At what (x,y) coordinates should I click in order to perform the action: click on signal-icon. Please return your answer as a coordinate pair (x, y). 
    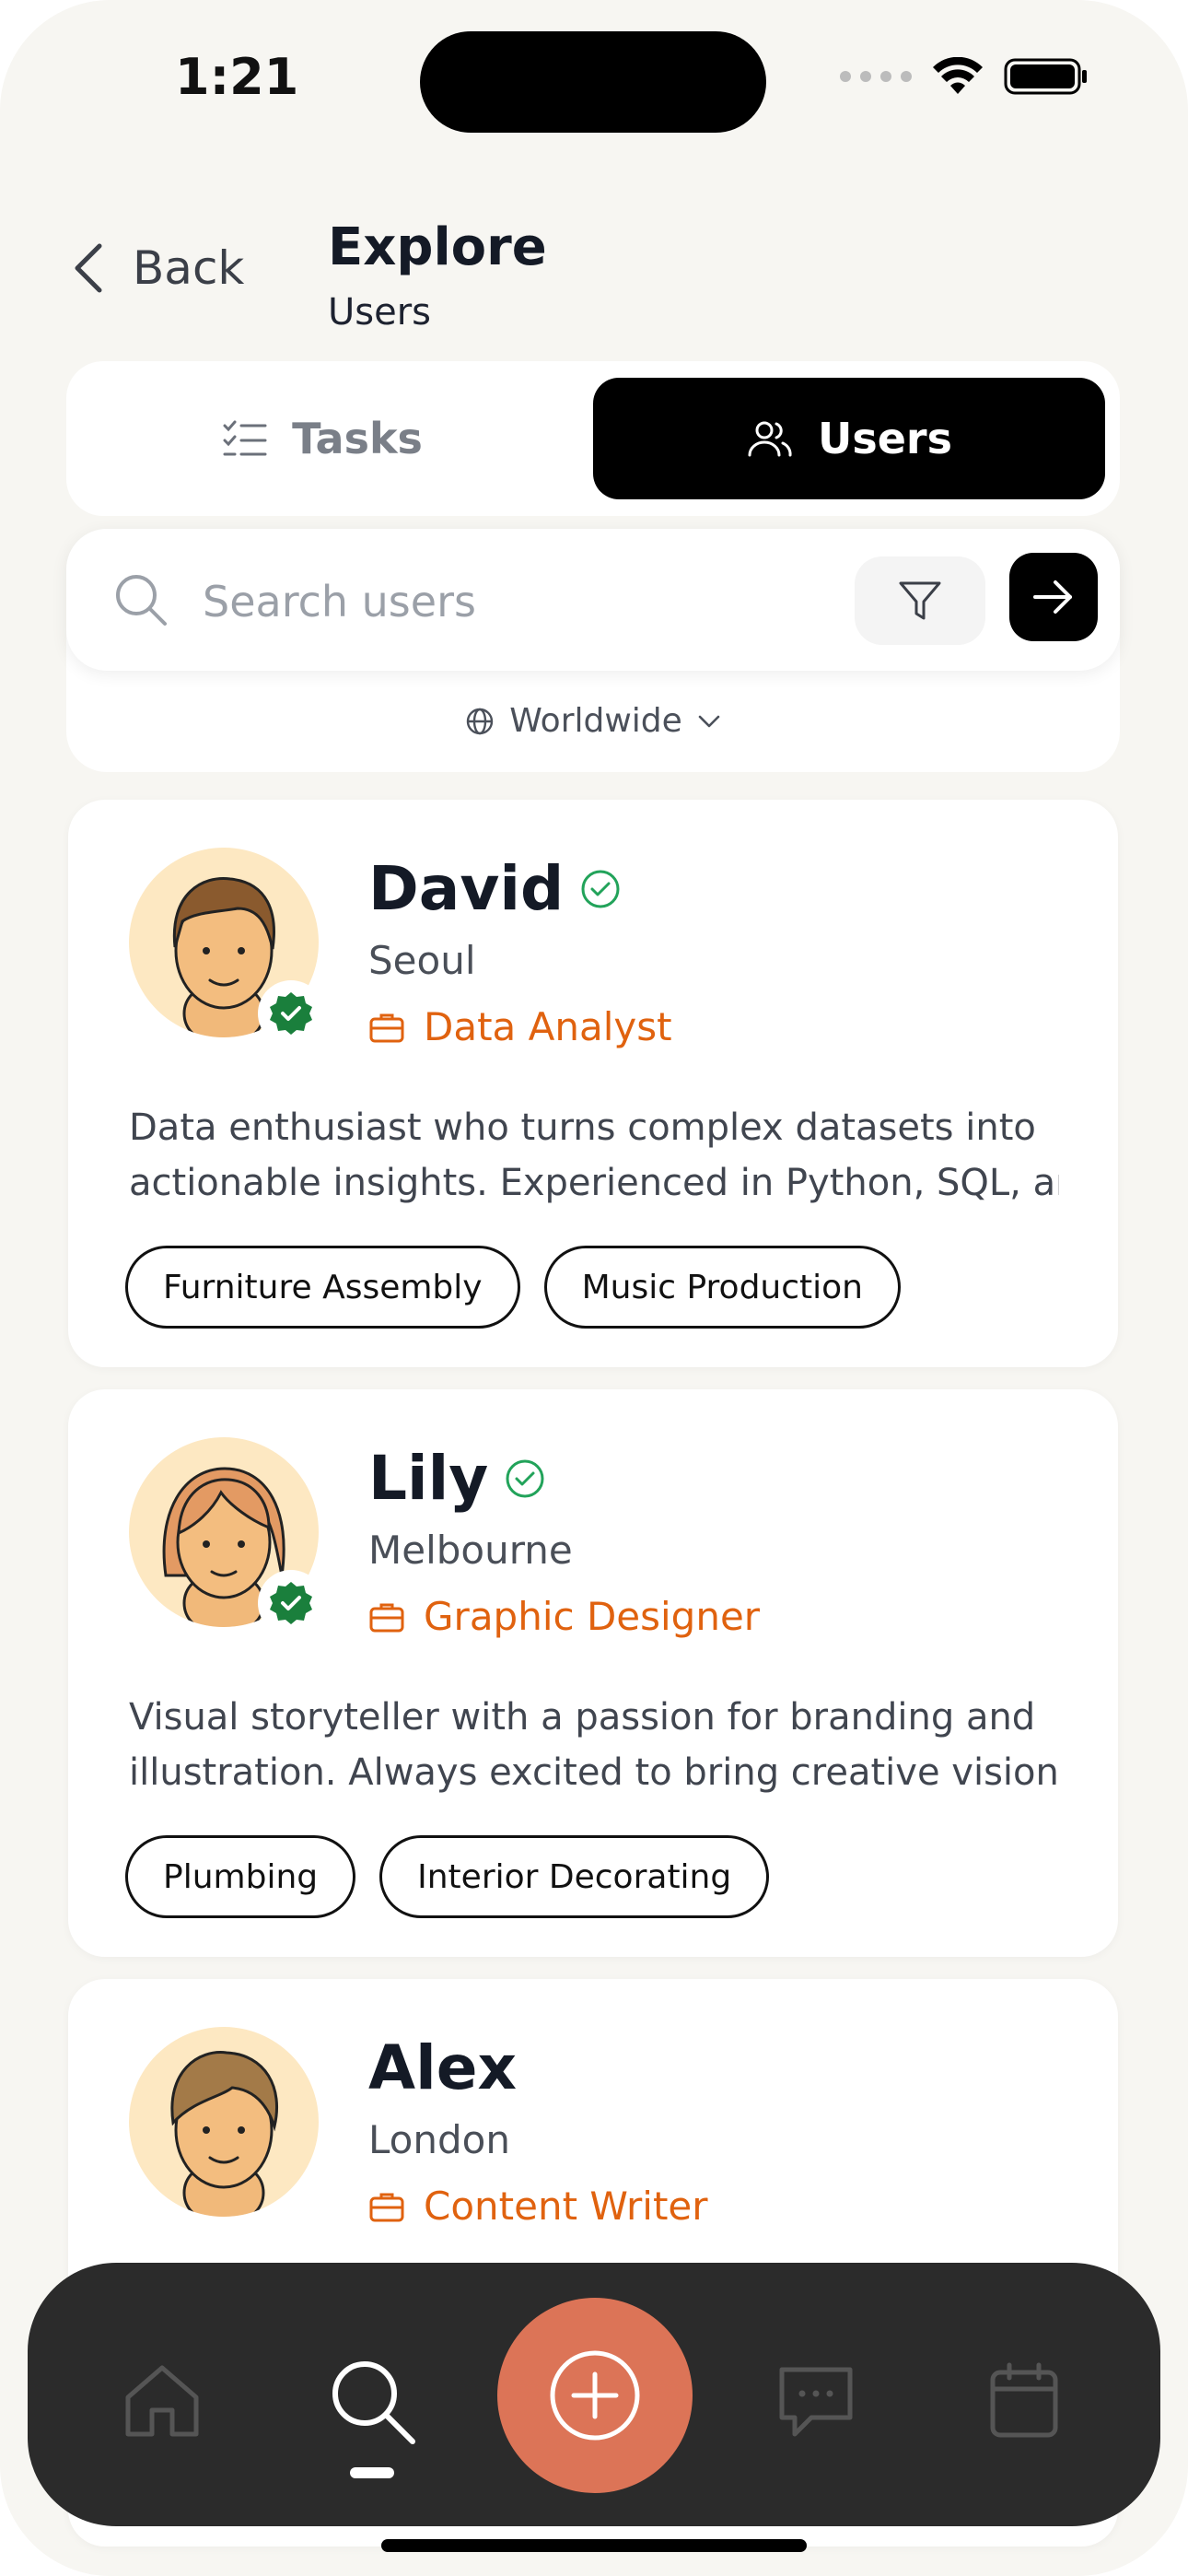
    Looking at the image, I should click on (876, 76).